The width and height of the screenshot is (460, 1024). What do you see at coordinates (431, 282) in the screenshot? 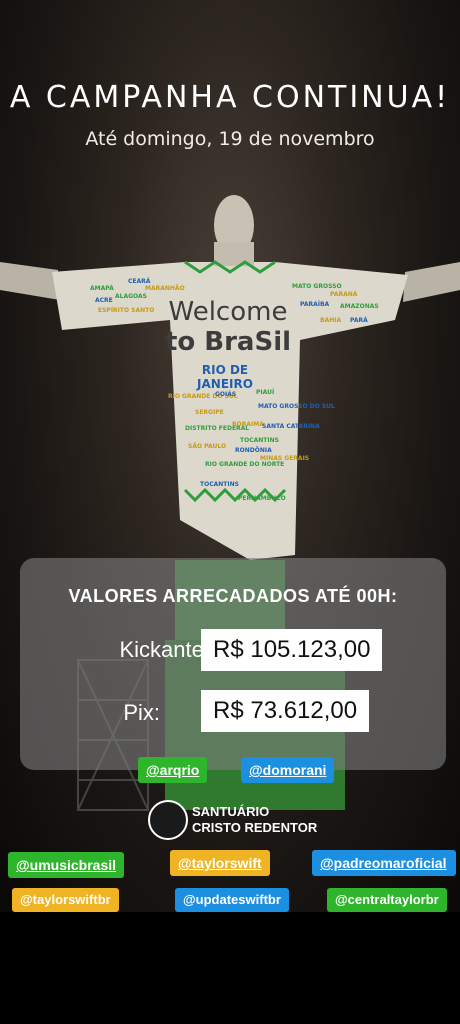
I see `right-arm` at bounding box center [431, 282].